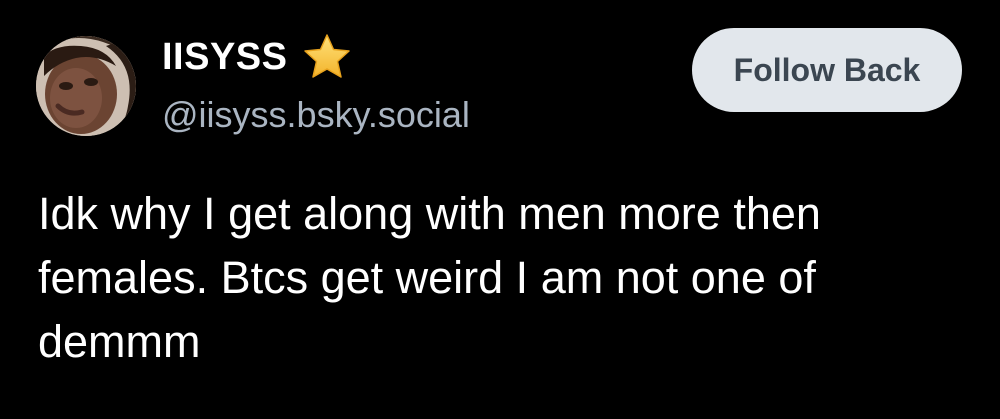  What do you see at coordinates (427, 277) in the screenshot?
I see `post-text-line: females. Btcs get weird I am not one of` at bounding box center [427, 277].